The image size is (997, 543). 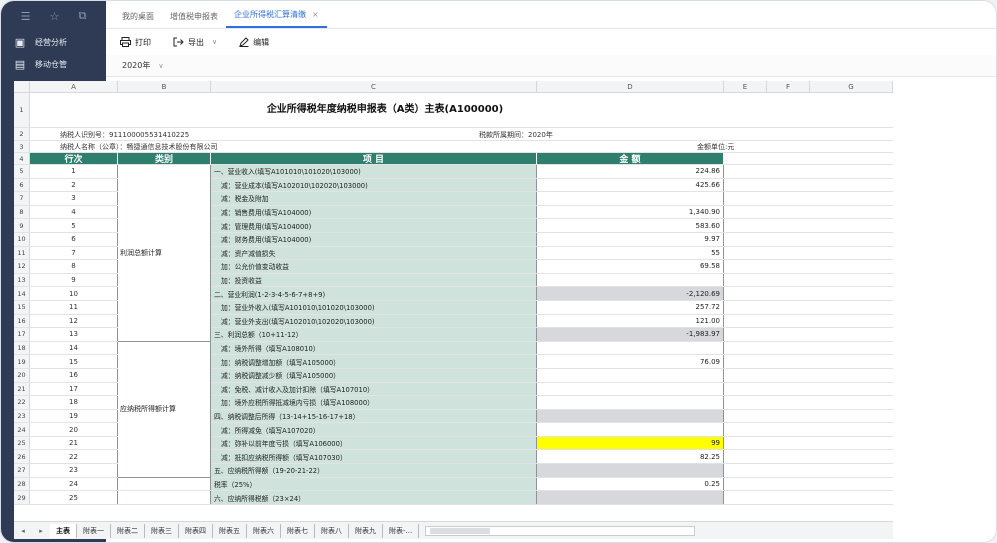 I want to click on item-cell: 一、营业收入(填写A101010\101020\103000), so click(x=374, y=171).